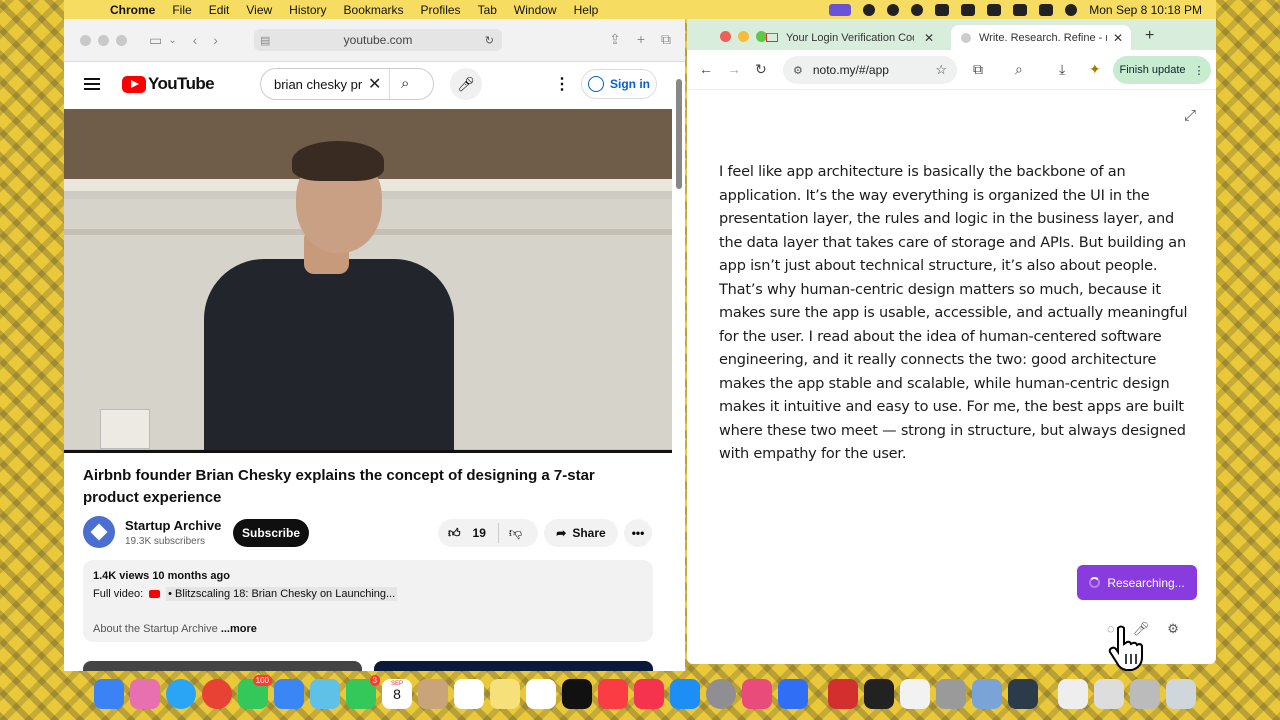 The image size is (1280, 720). What do you see at coordinates (173, 525) in the screenshot?
I see `channel-name: Startup Archive` at bounding box center [173, 525].